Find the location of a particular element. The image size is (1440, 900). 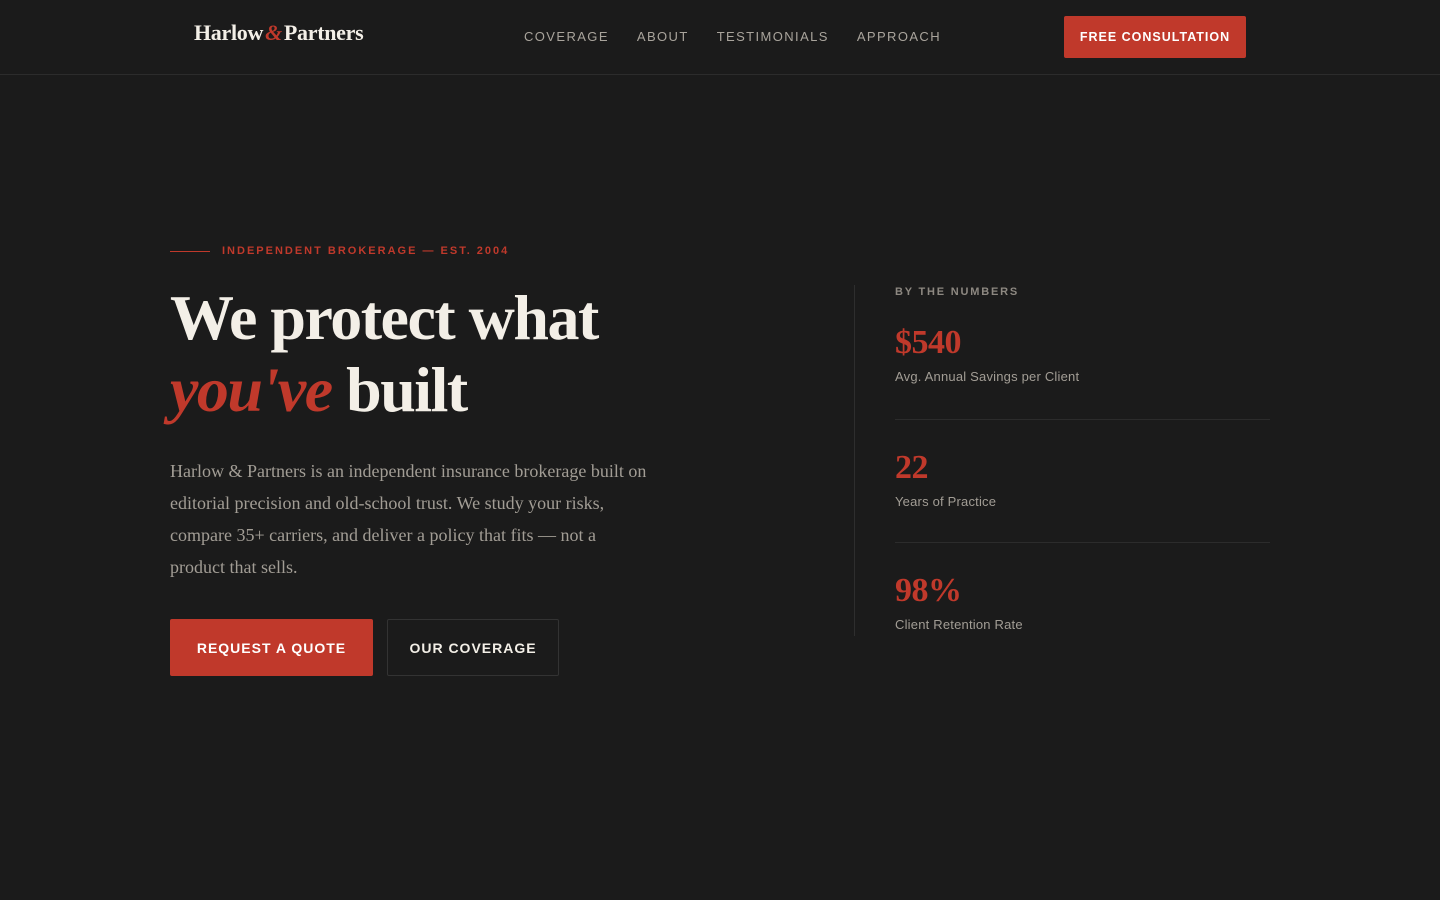

eyebrow-rule is located at coordinates (190, 251).